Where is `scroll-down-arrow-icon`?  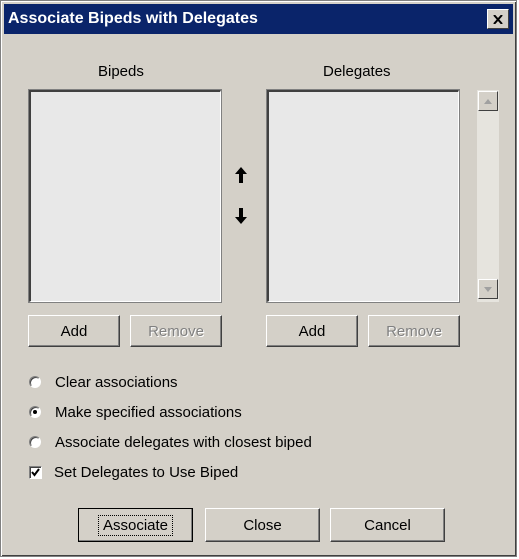 scroll-down-arrow-icon is located at coordinates (488, 289).